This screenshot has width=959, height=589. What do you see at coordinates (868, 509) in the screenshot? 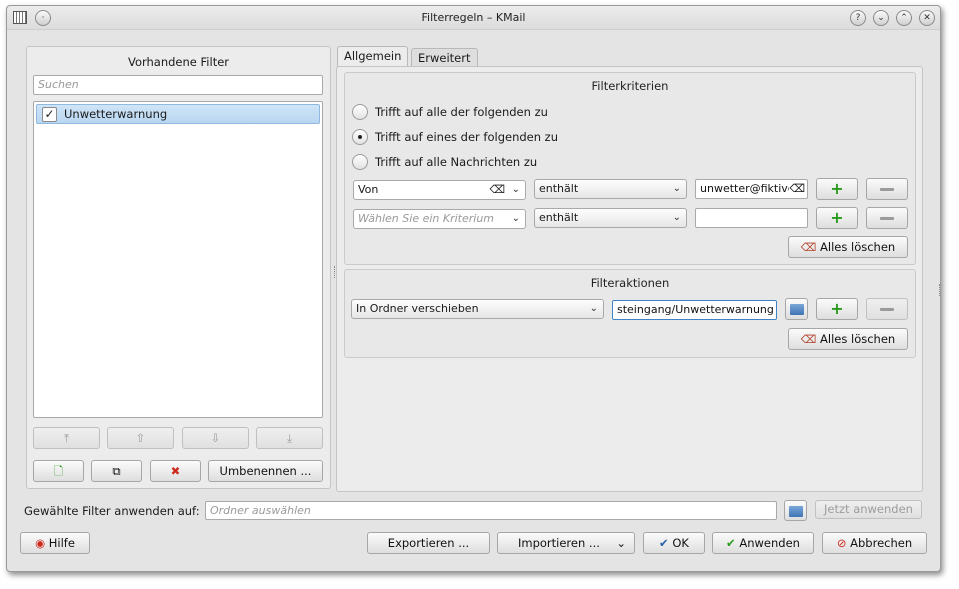
I see `apply-now-button: Jetzt anwenden` at bounding box center [868, 509].